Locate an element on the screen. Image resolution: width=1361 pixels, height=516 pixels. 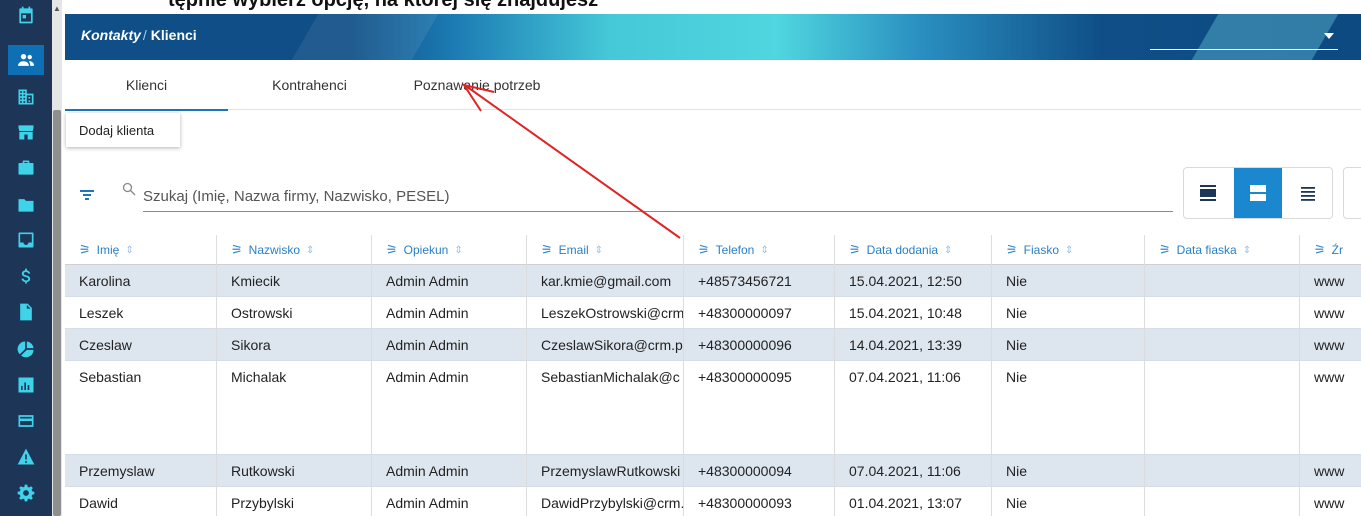
dollar-icon is located at coordinates (26, 277).